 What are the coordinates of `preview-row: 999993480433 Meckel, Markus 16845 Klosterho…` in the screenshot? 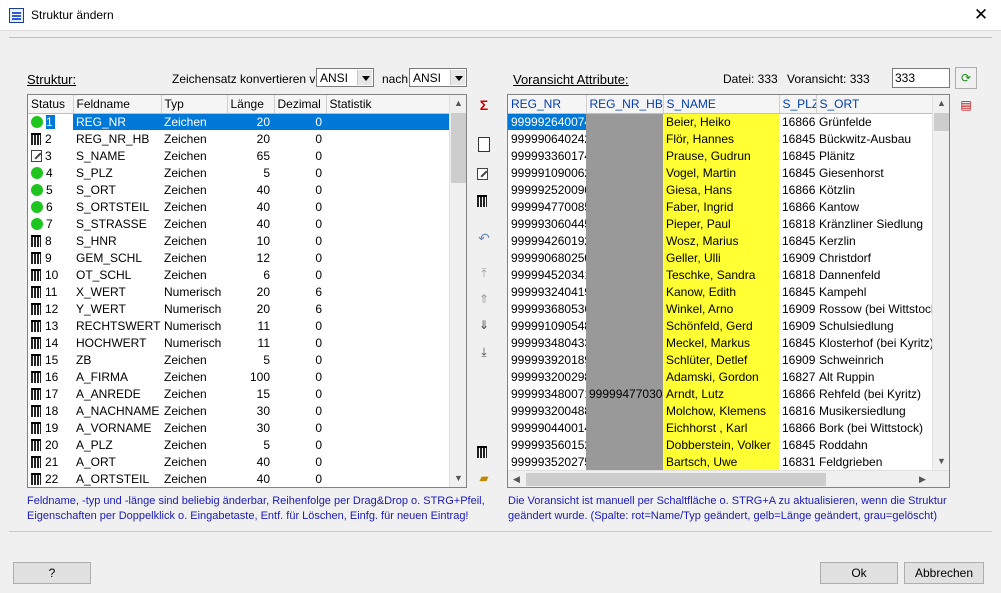 It's located at (720, 342).